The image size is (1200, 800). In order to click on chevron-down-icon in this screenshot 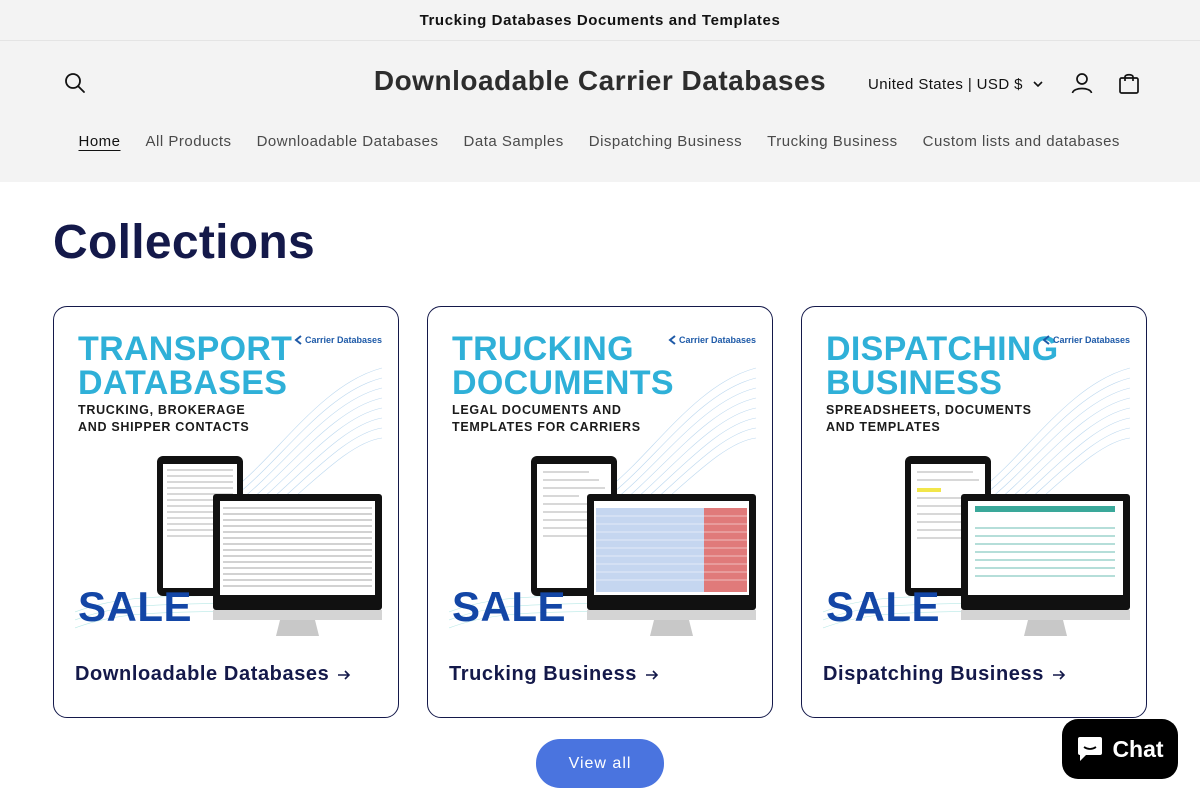, I will do `click(1038, 83)`.